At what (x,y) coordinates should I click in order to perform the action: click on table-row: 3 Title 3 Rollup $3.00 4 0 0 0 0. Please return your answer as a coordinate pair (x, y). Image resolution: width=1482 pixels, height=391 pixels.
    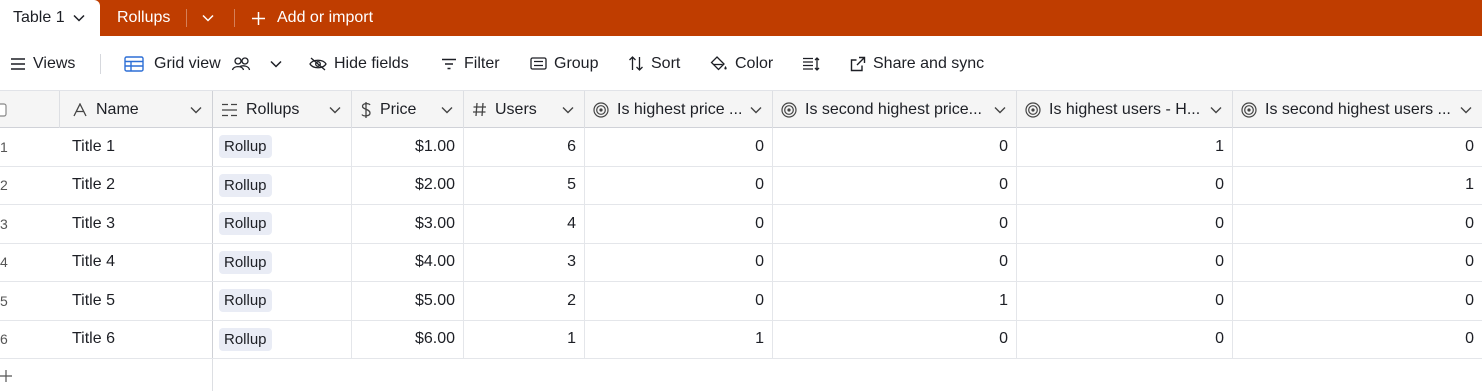
    Looking at the image, I should click on (741, 224).